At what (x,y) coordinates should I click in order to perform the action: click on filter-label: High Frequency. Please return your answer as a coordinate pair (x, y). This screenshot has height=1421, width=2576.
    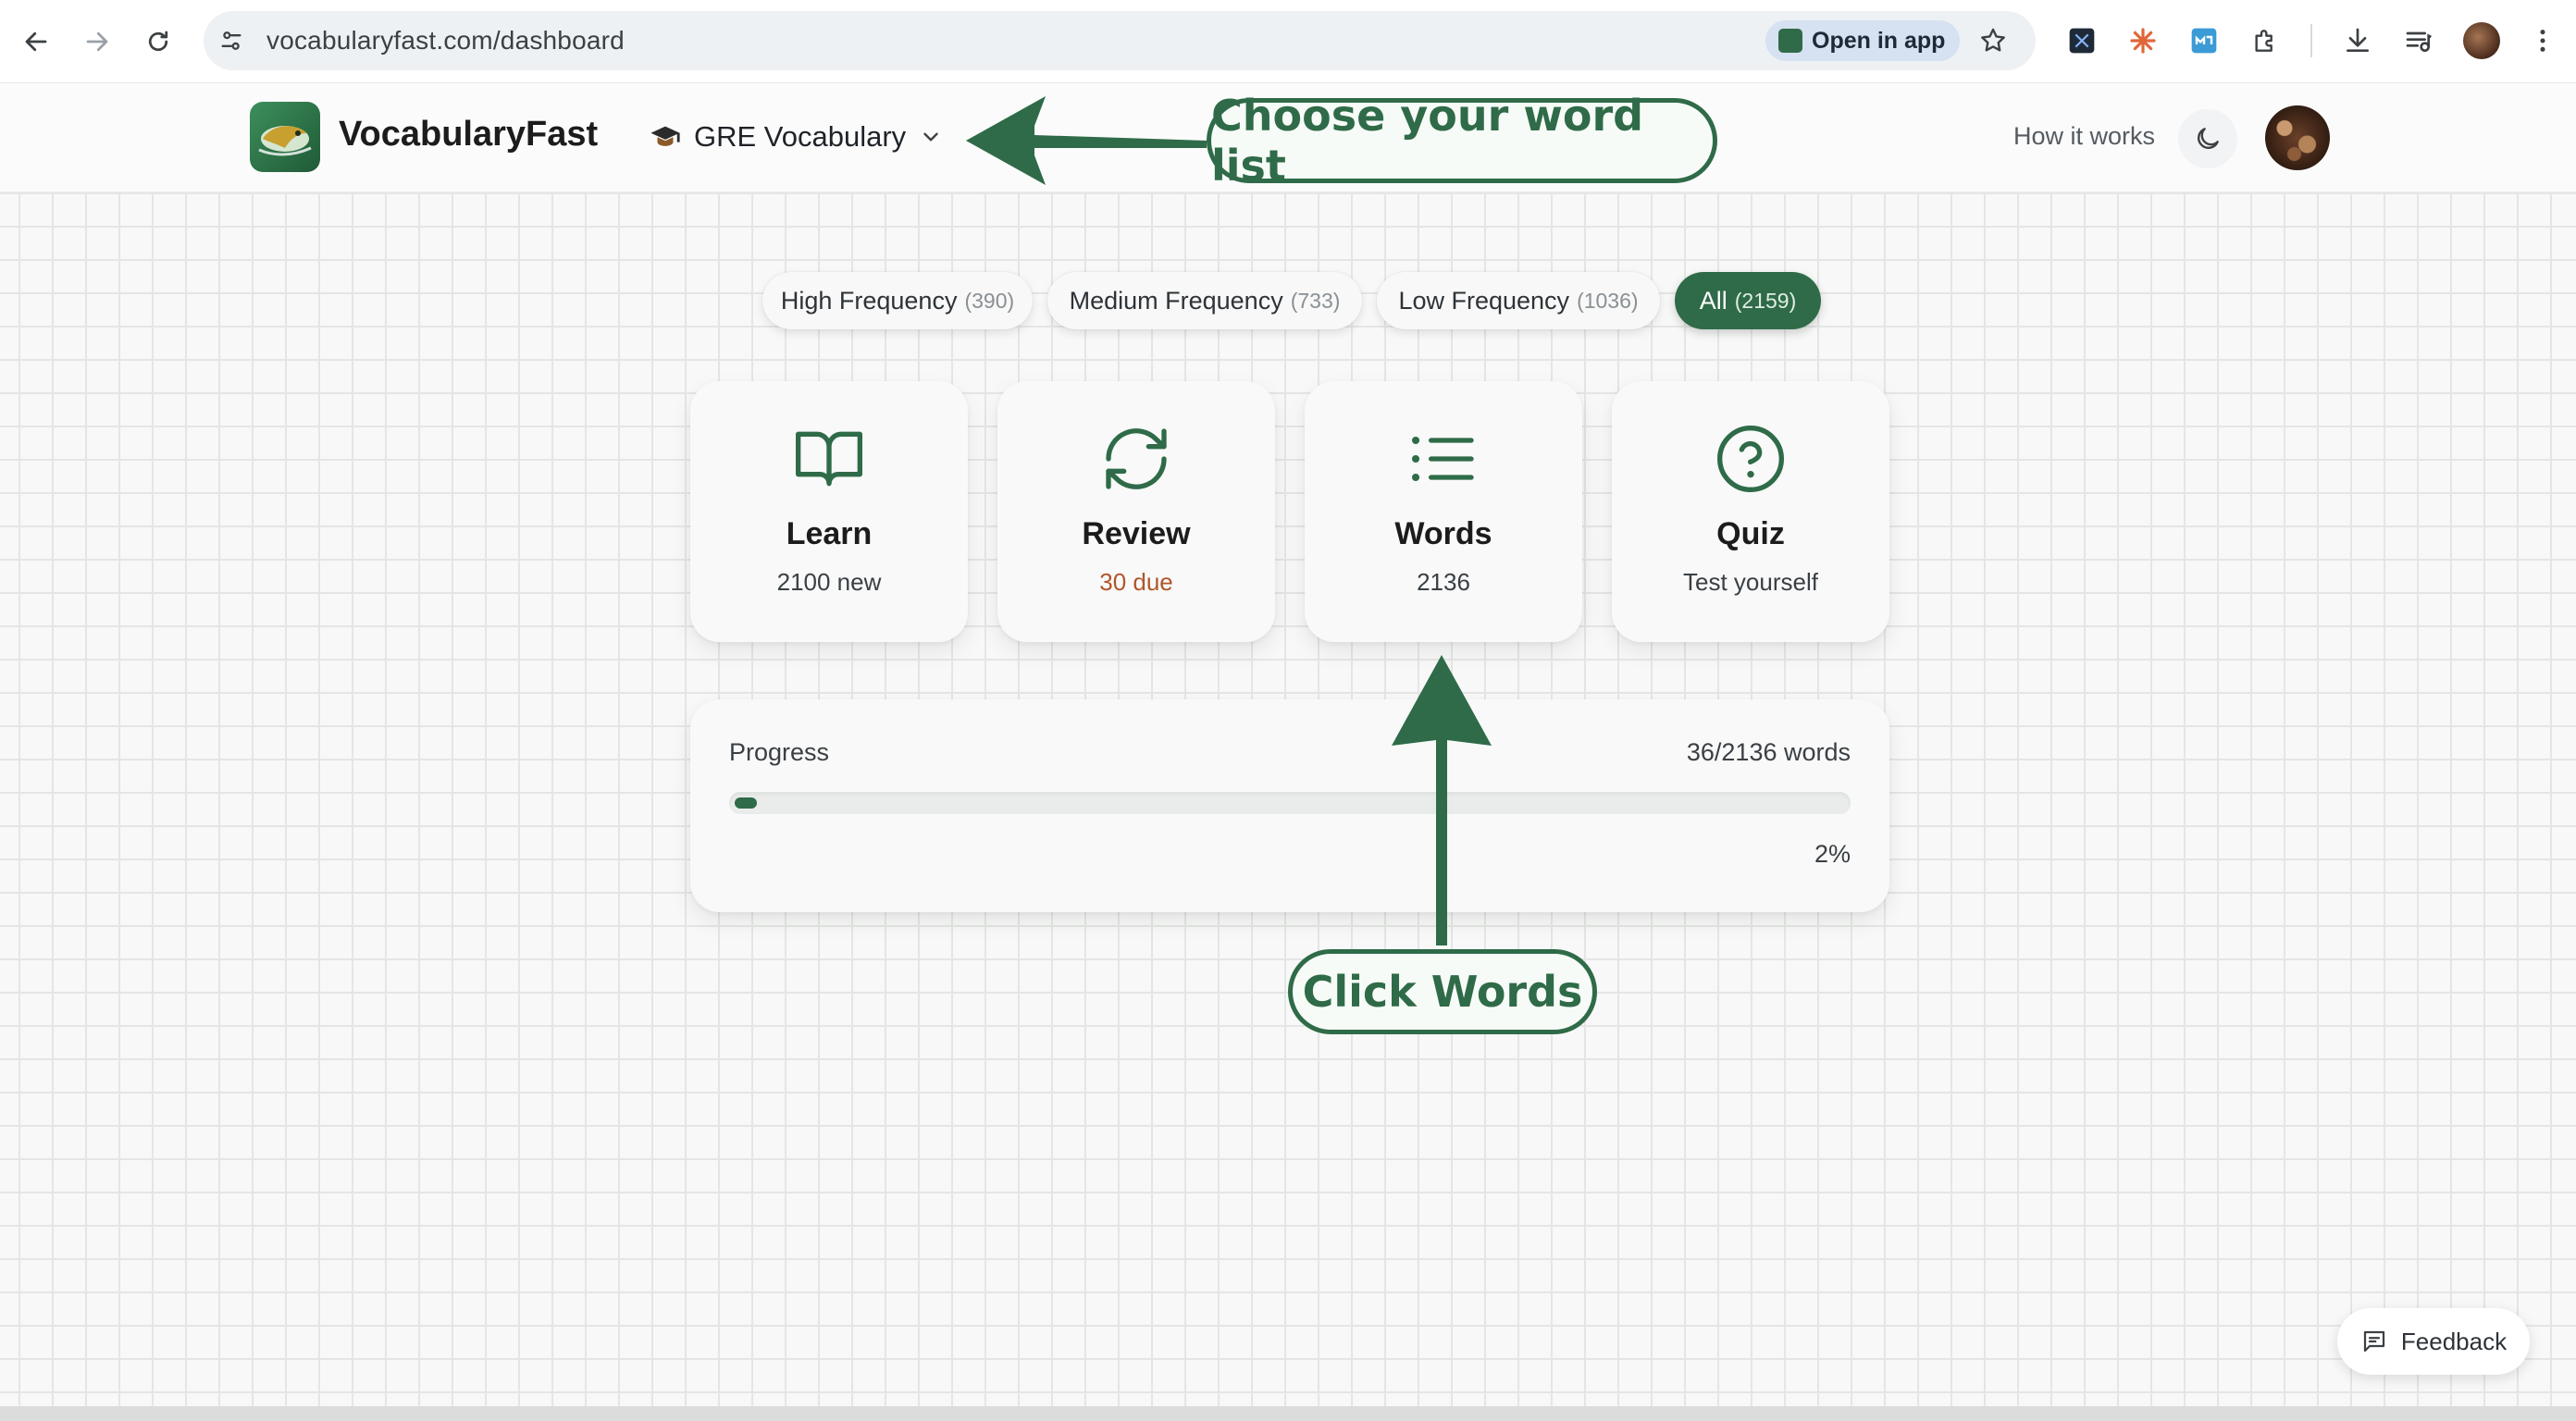
    Looking at the image, I should click on (869, 301).